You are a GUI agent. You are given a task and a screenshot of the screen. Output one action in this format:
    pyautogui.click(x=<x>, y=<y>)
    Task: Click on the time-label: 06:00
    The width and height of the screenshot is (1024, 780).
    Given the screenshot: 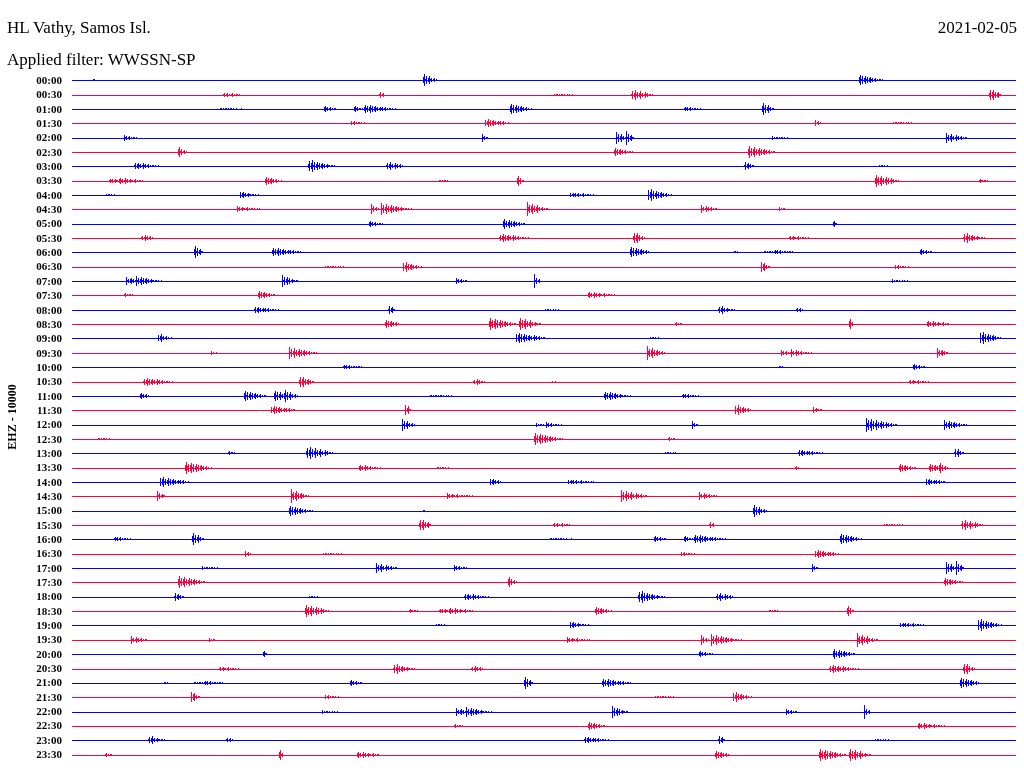 What is the action you would take?
    pyautogui.click(x=49, y=252)
    